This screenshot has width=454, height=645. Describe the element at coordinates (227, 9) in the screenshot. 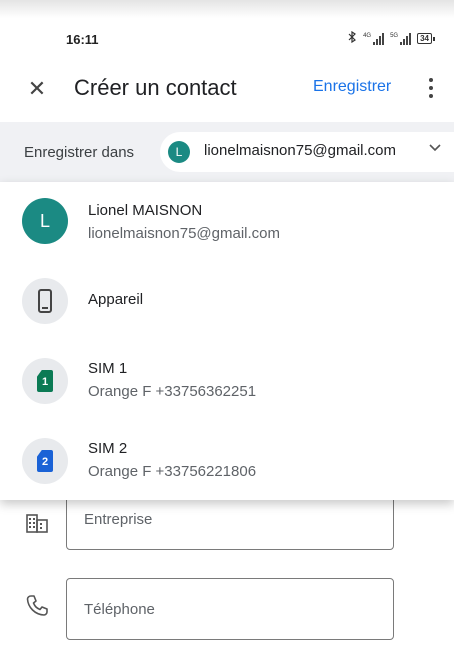

I see `top-fade` at that location.